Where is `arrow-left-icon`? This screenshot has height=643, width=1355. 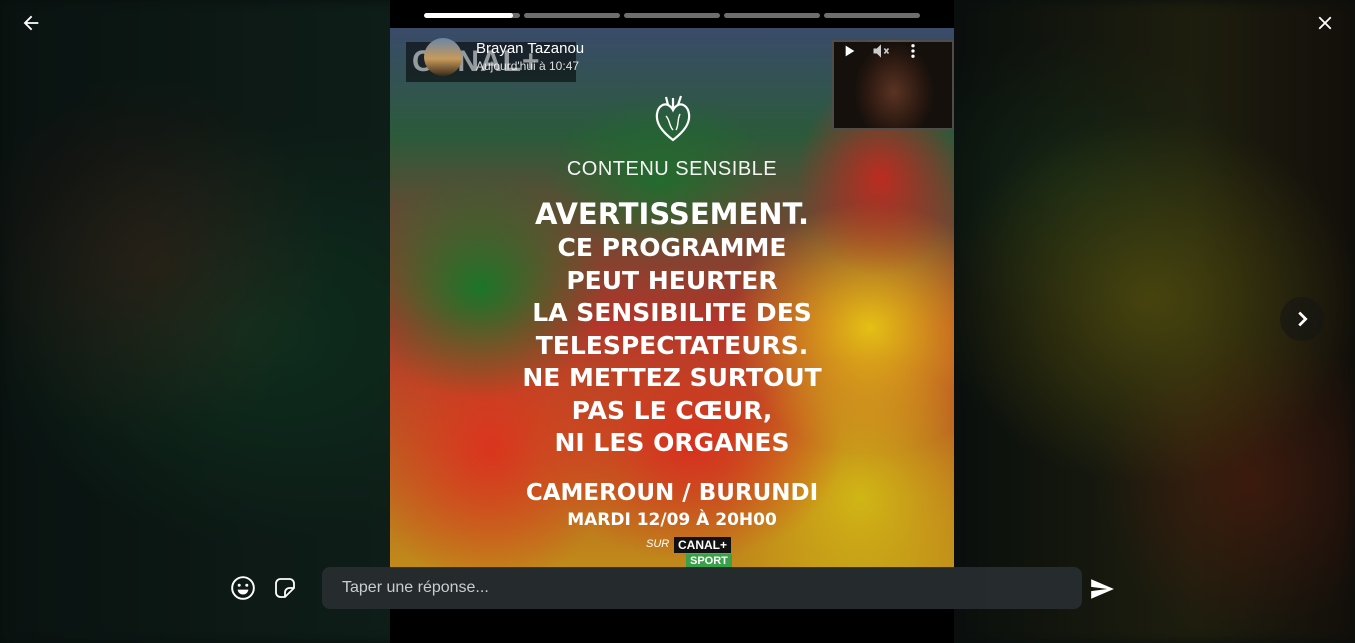 arrow-left-icon is located at coordinates (31, 23).